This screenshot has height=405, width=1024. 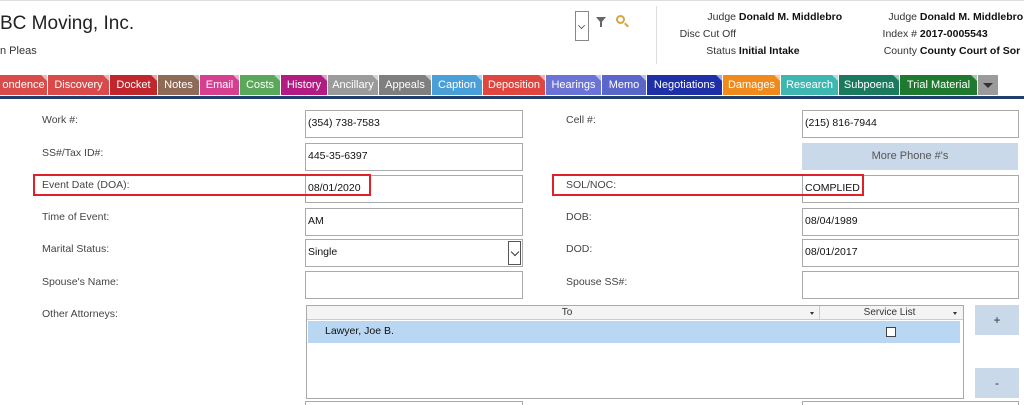 I want to click on tab-underline, so click(x=512, y=97).